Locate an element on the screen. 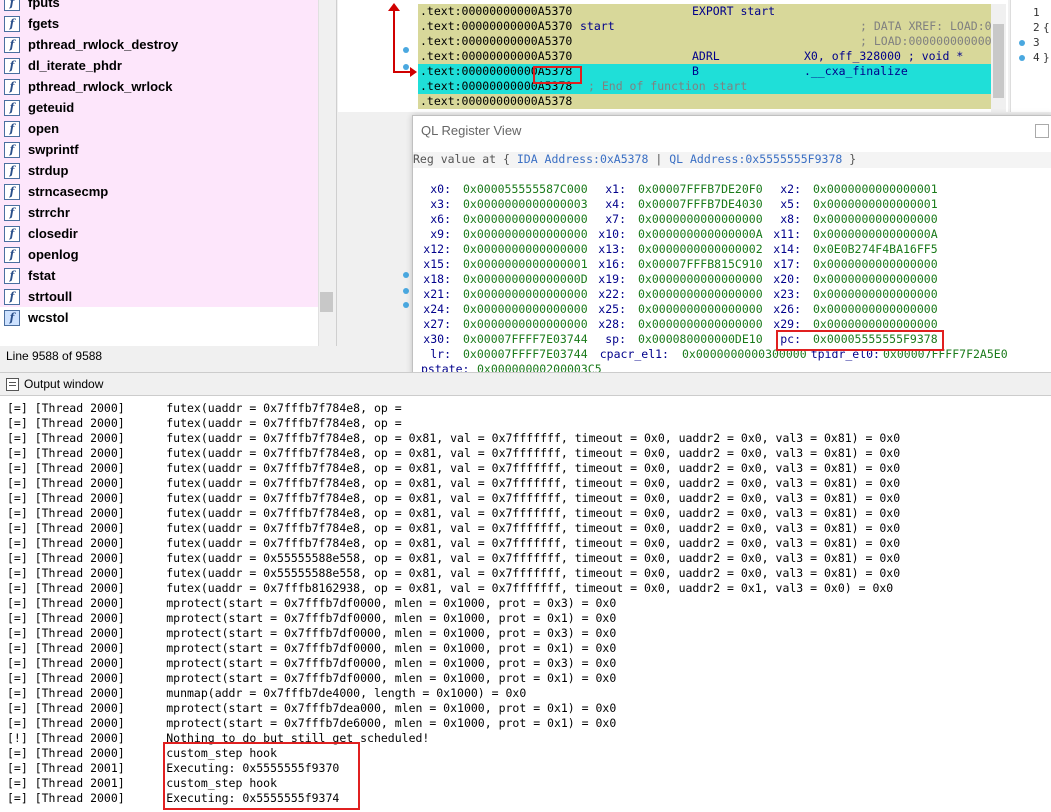 The width and height of the screenshot is (1051, 812). function-list-item: f wcstol is located at coordinates (159, 317).